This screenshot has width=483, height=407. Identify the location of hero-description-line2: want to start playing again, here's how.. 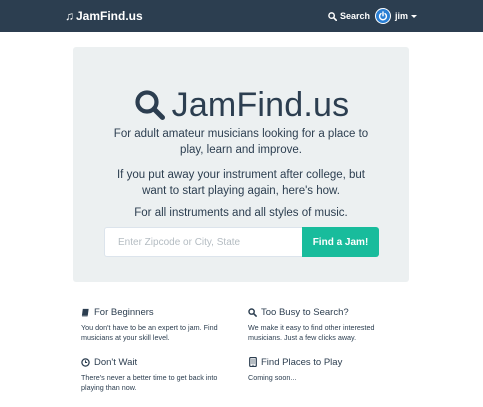
(241, 191).